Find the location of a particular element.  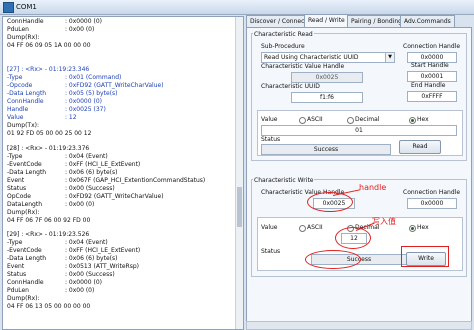

log-key: DataLength is located at coordinates (25, 204).